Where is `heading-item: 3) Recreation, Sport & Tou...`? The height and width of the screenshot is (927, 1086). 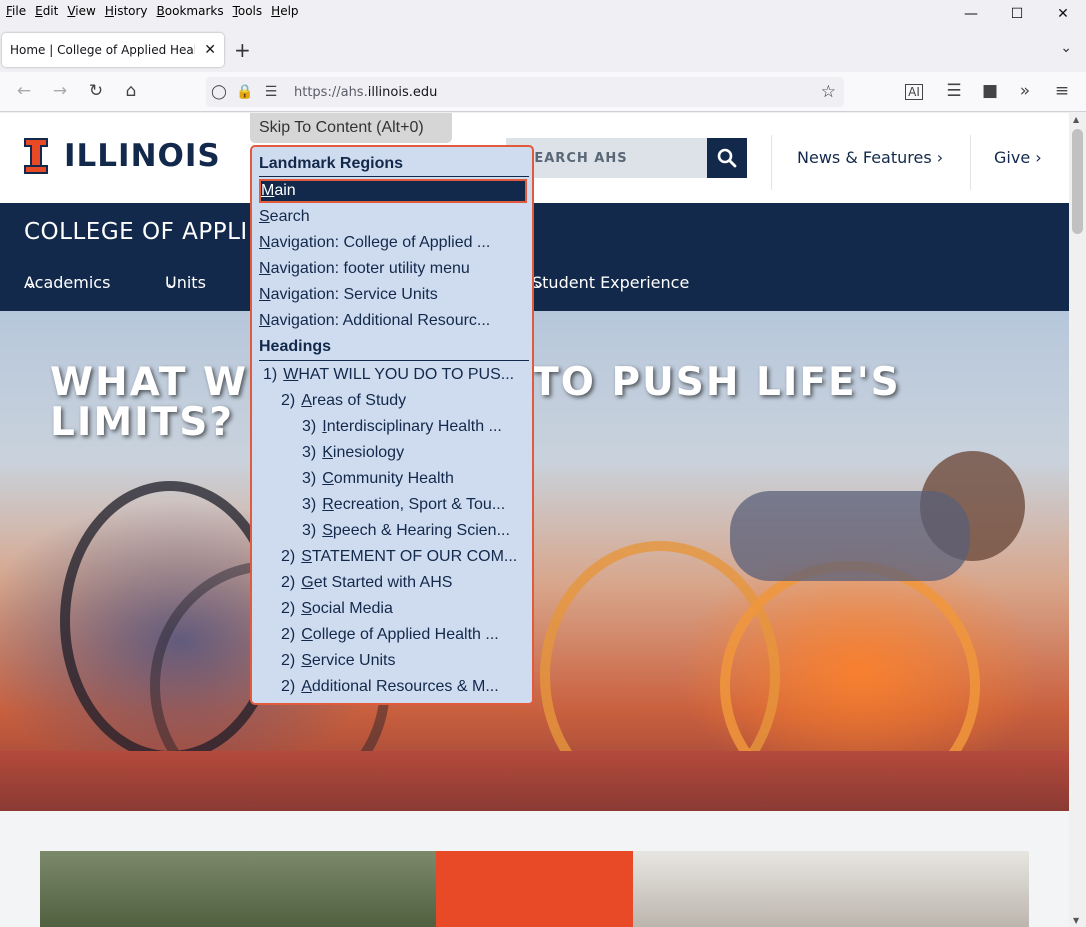
heading-item: 3) Recreation, Sport & Tou... is located at coordinates (393, 505).